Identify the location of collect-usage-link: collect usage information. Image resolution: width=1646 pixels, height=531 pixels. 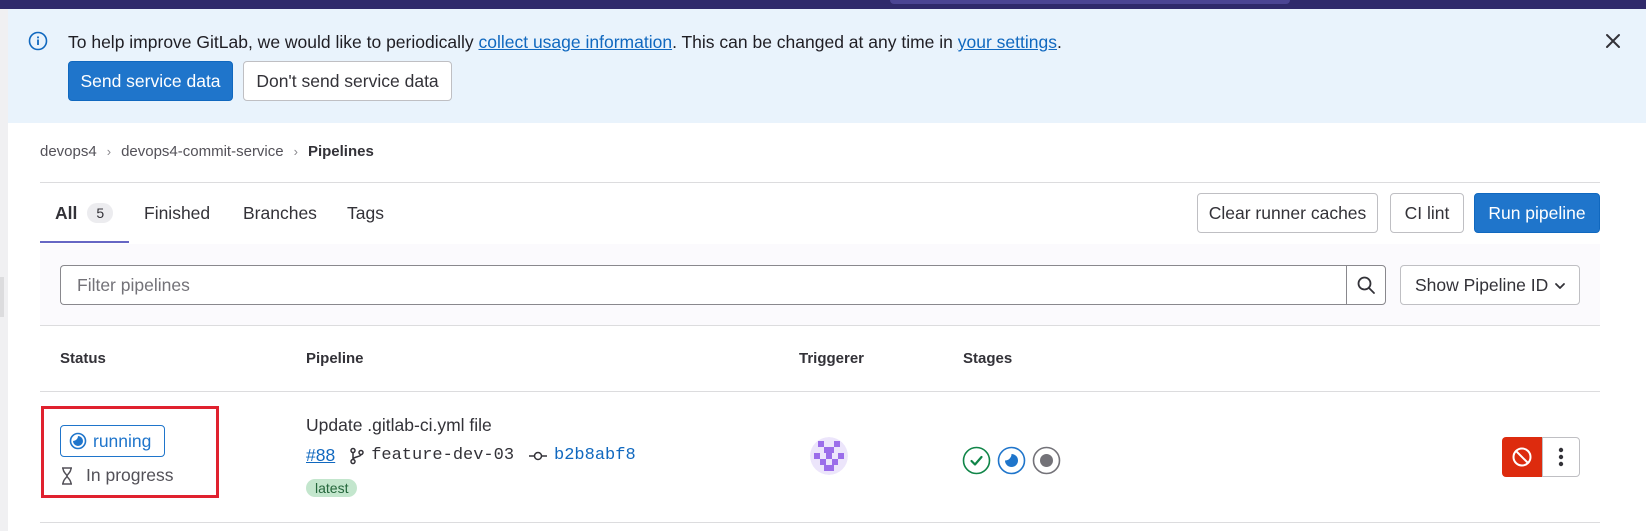
(575, 42).